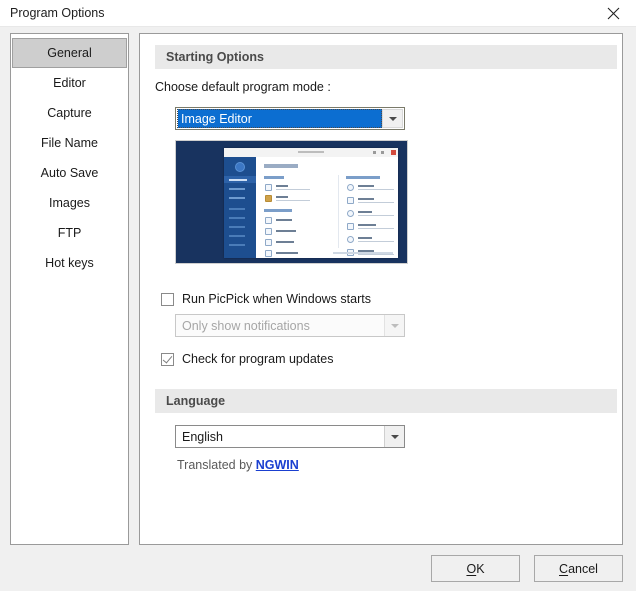  What do you see at coordinates (167, 359) in the screenshot?
I see `check-updates-checkbox` at bounding box center [167, 359].